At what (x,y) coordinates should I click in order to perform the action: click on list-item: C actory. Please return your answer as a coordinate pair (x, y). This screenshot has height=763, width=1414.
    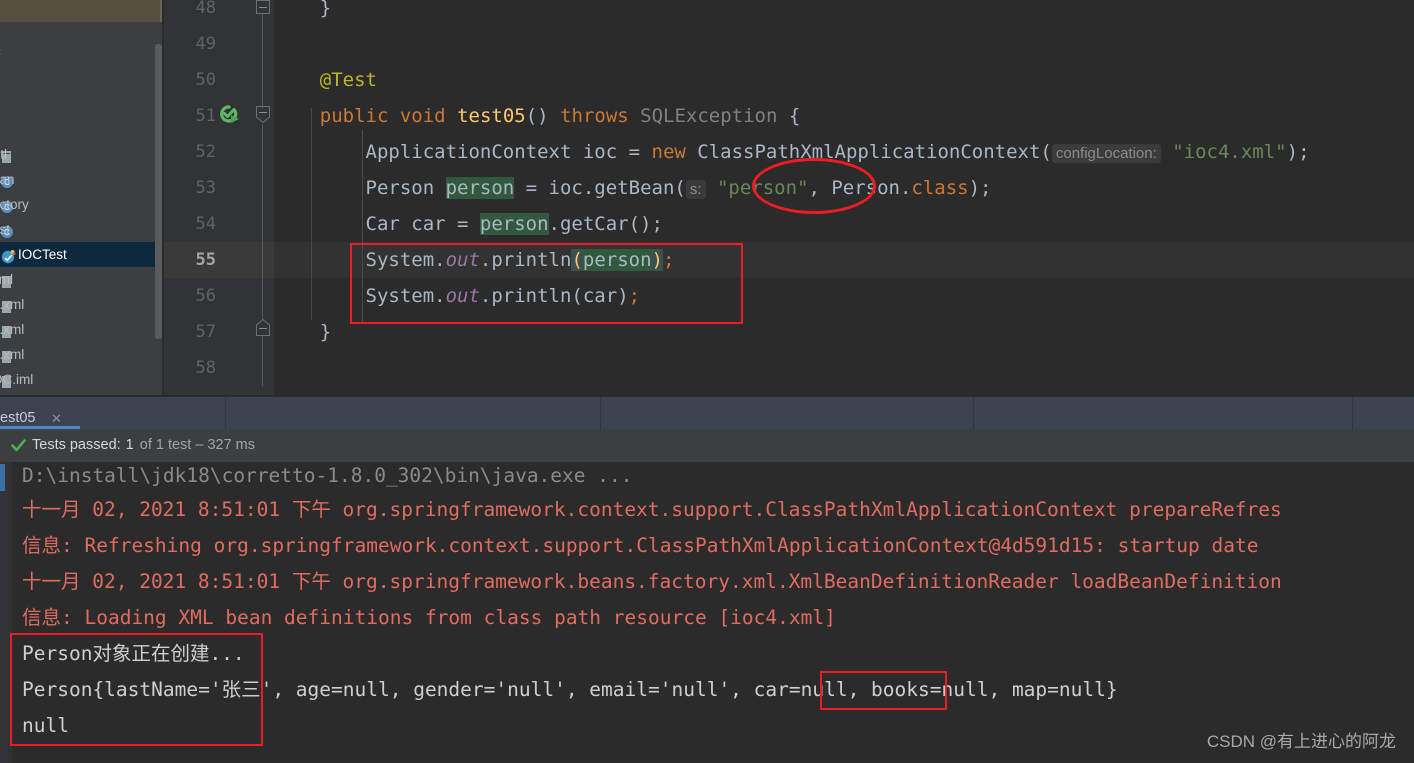
    Looking at the image, I should click on (81, 204).